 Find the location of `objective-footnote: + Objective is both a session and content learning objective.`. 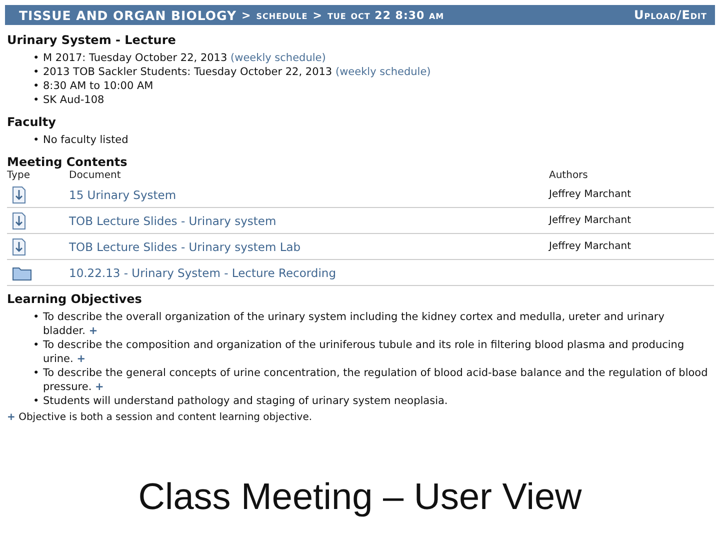

objective-footnote: + Objective is both a session and content learning objective. is located at coordinates (160, 417).